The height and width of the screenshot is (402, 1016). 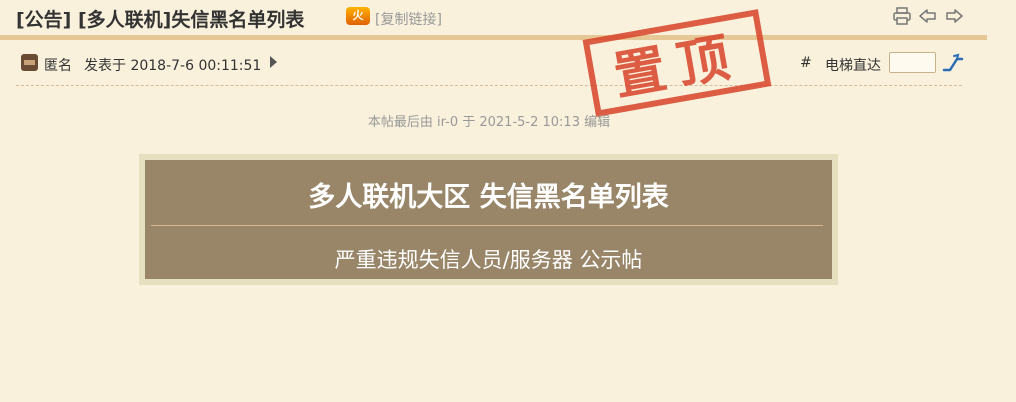 What do you see at coordinates (160, 20) in the screenshot?
I see `thread-title: [公告] [多人联机]失信黑名单列表` at bounding box center [160, 20].